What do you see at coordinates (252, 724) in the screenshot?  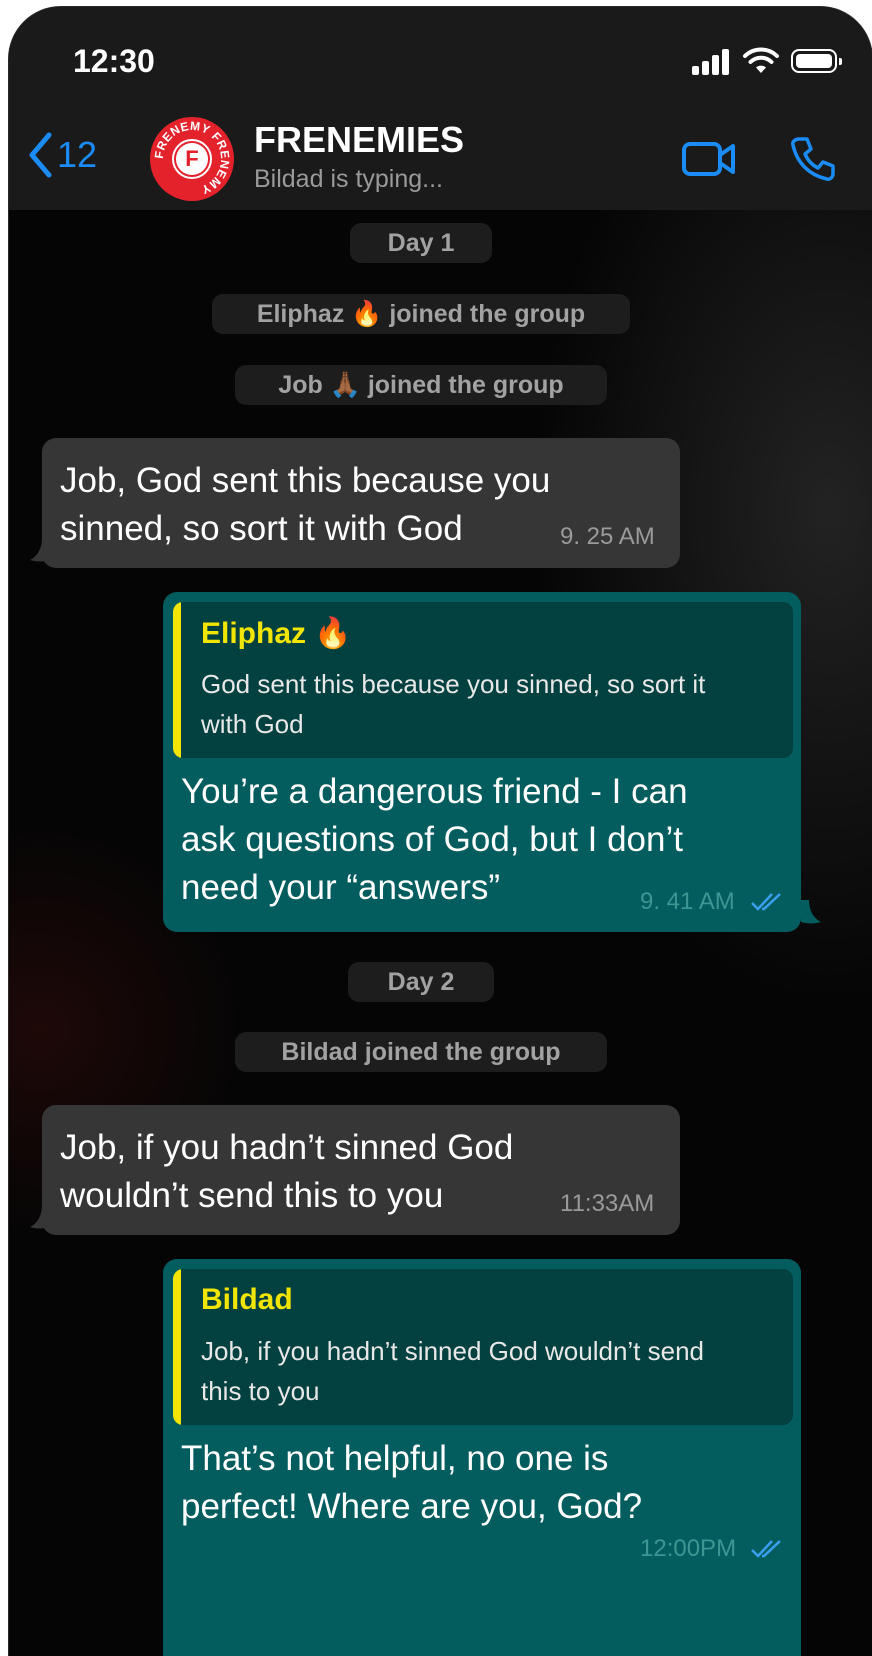 I see `quote-line: with God` at bounding box center [252, 724].